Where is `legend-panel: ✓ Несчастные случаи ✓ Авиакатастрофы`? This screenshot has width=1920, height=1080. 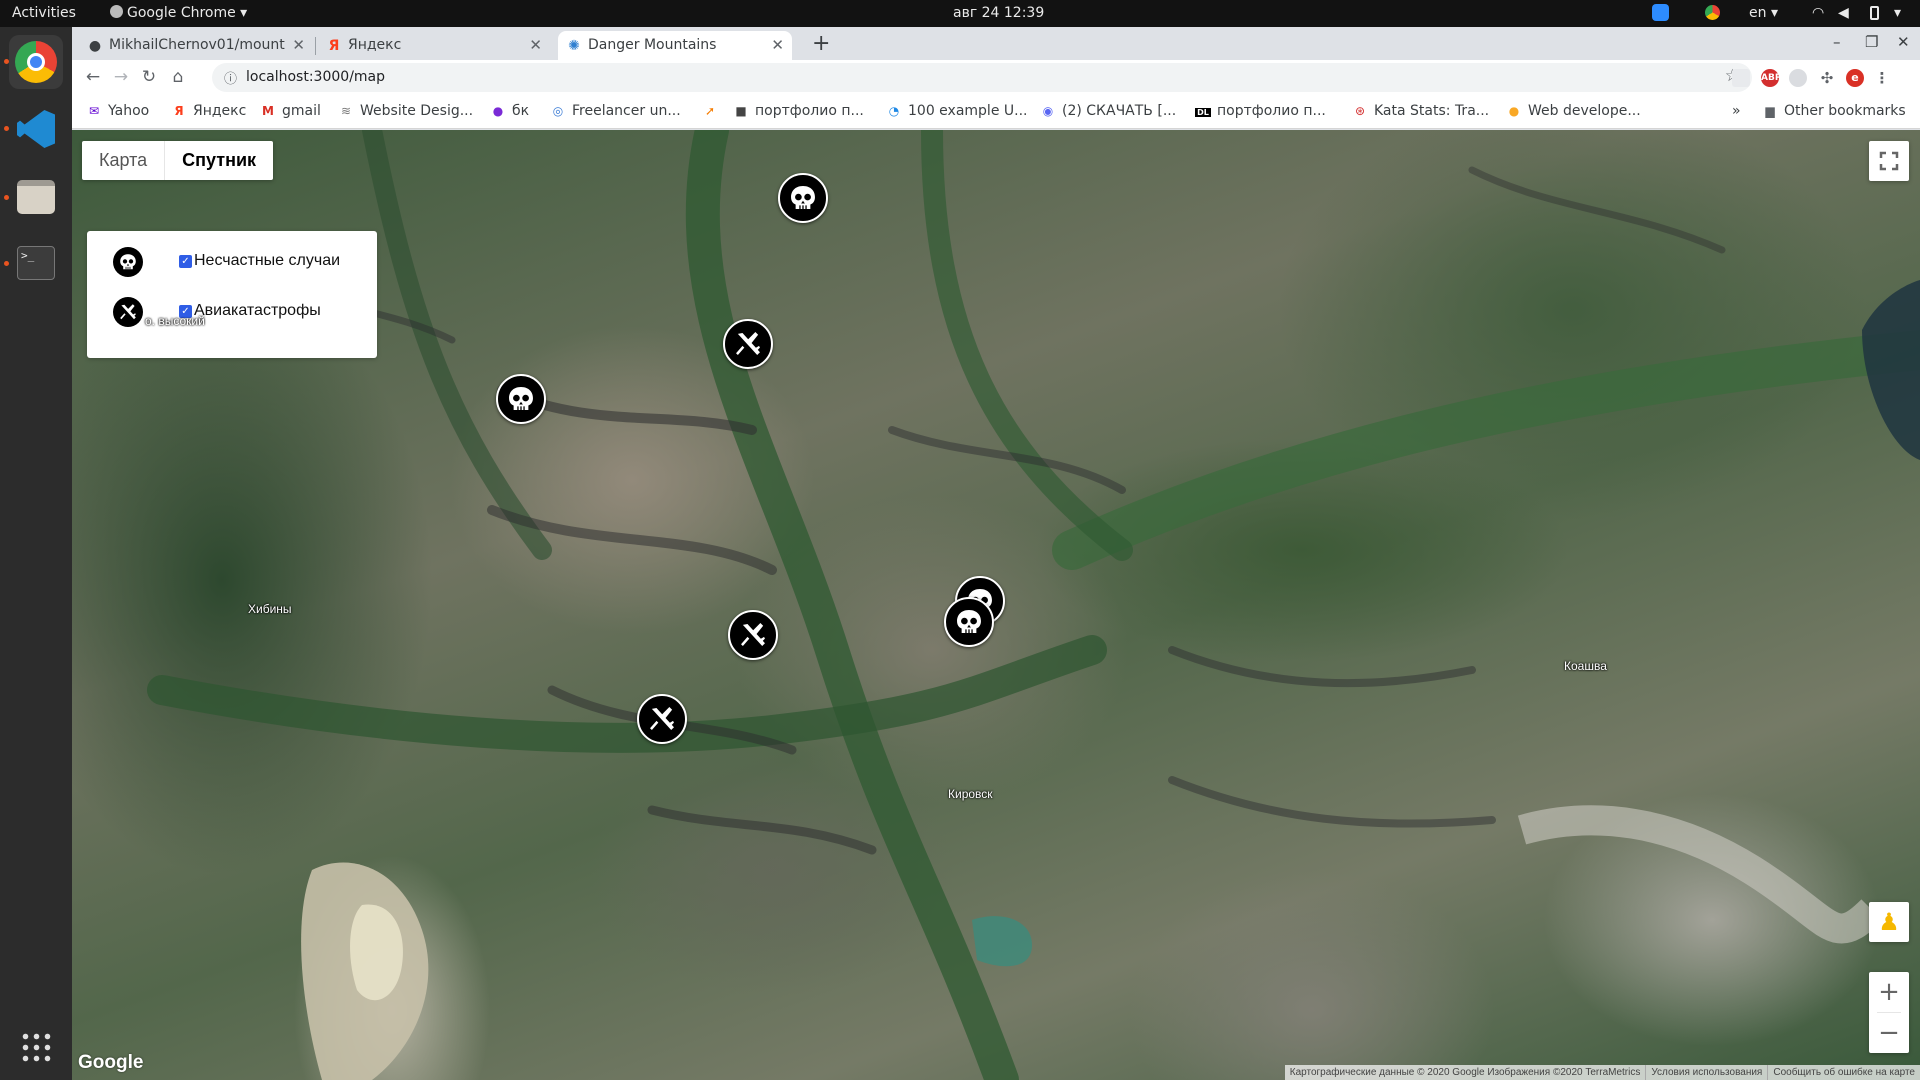
legend-panel: ✓ Несчастные случаи ✓ Авиакатастрофы is located at coordinates (232, 294).